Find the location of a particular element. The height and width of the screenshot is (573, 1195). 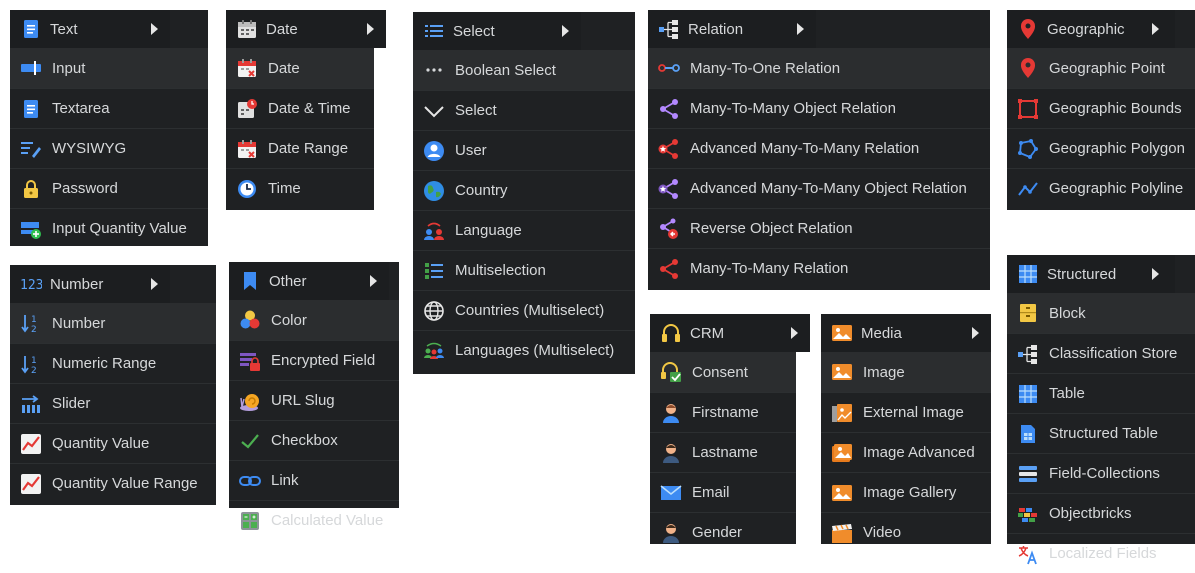

menu-item-label: Image is located at coordinates (884, 372).